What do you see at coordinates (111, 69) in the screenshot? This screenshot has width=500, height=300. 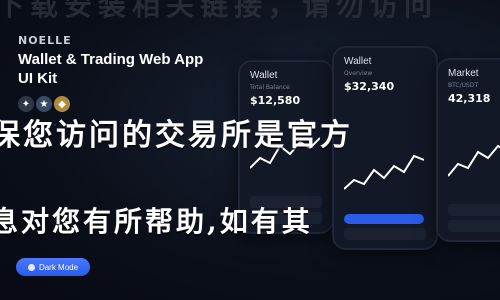 I see `headline: Wallet & Trading Web App UI Kit` at bounding box center [111, 69].